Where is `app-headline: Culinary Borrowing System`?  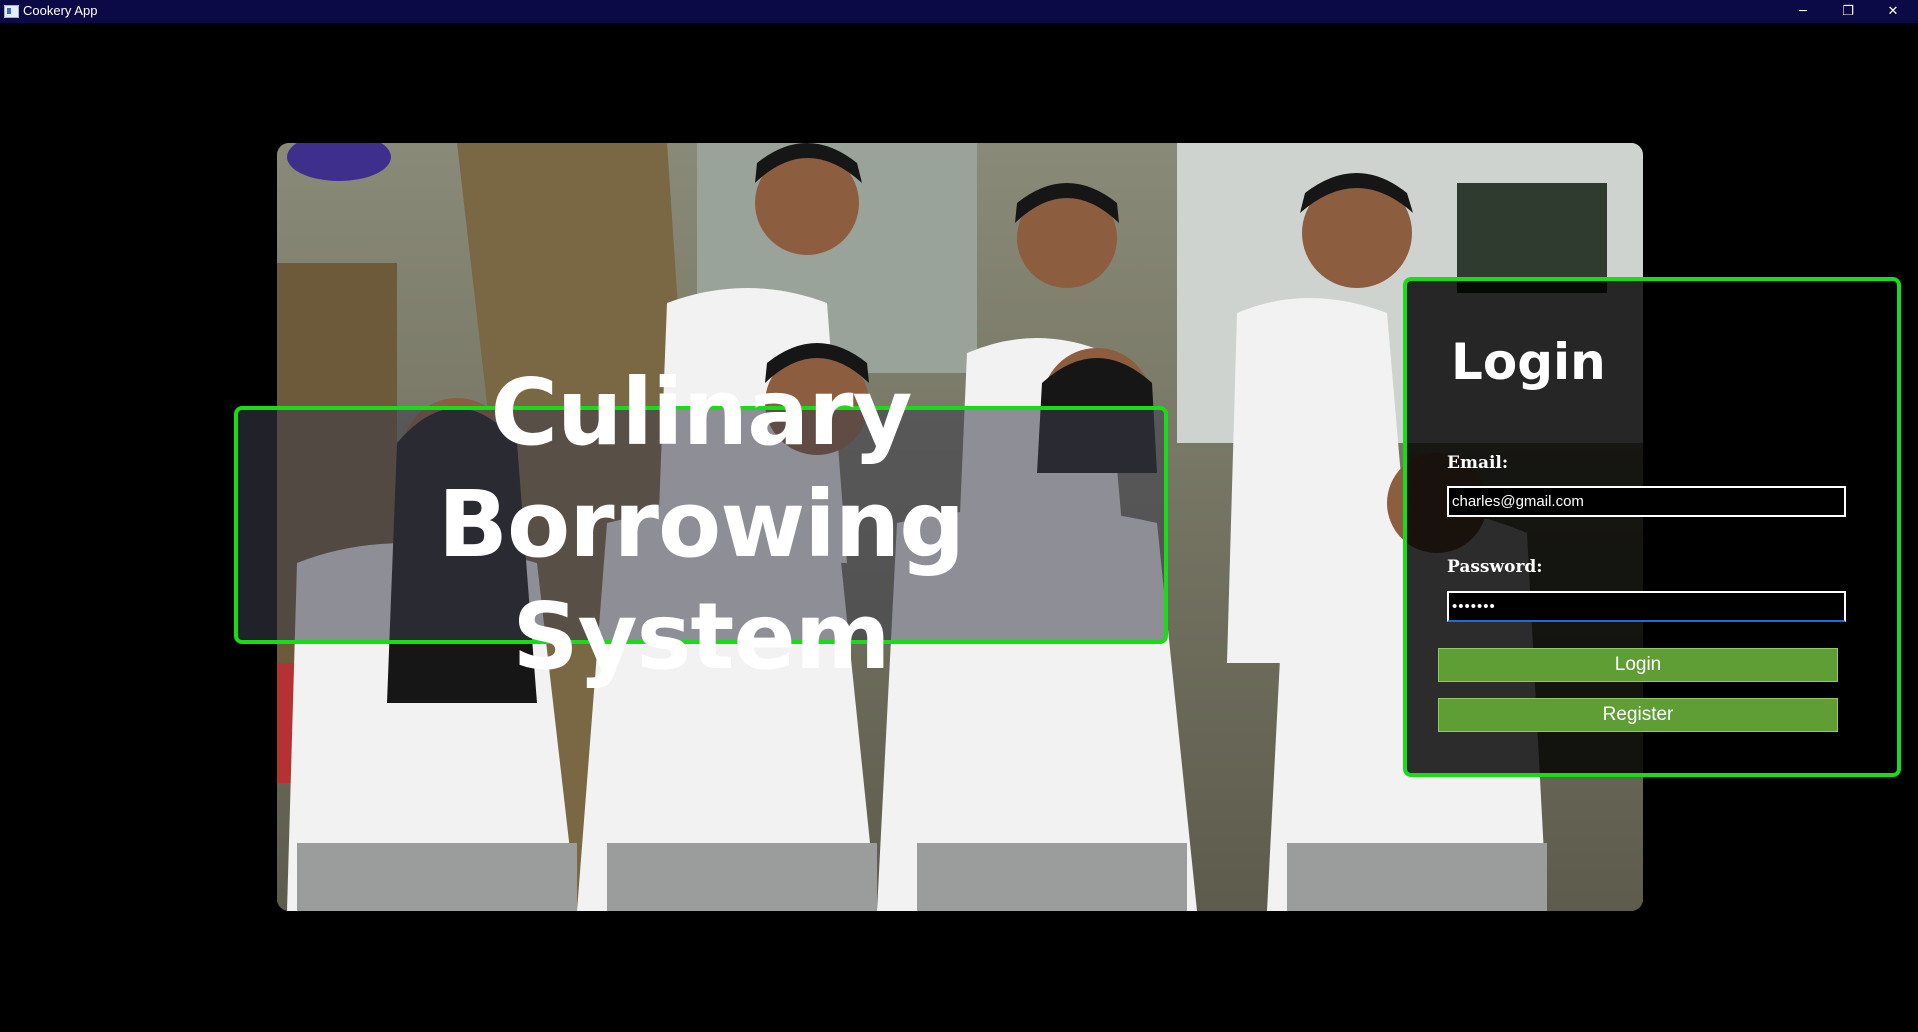
app-headline: Culinary Borrowing System is located at coordinates (701, 524).